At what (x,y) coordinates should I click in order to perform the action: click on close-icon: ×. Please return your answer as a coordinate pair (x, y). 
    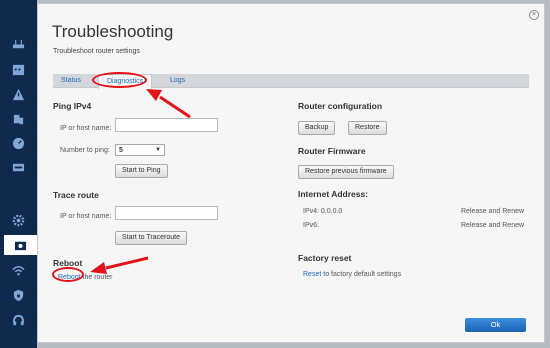
    Looking at the image, I should click on (534, 15).